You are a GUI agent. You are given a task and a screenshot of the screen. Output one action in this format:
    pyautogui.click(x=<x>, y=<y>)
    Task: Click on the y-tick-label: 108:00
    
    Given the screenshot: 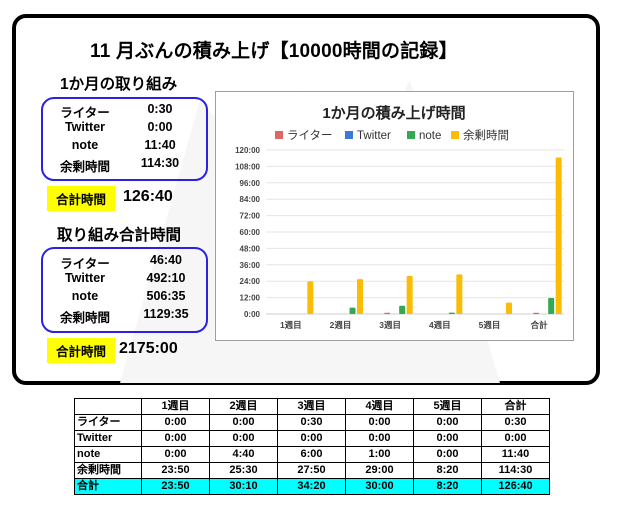 What is the action you would take?
    pyautogui.click(x=247, y=166)
    